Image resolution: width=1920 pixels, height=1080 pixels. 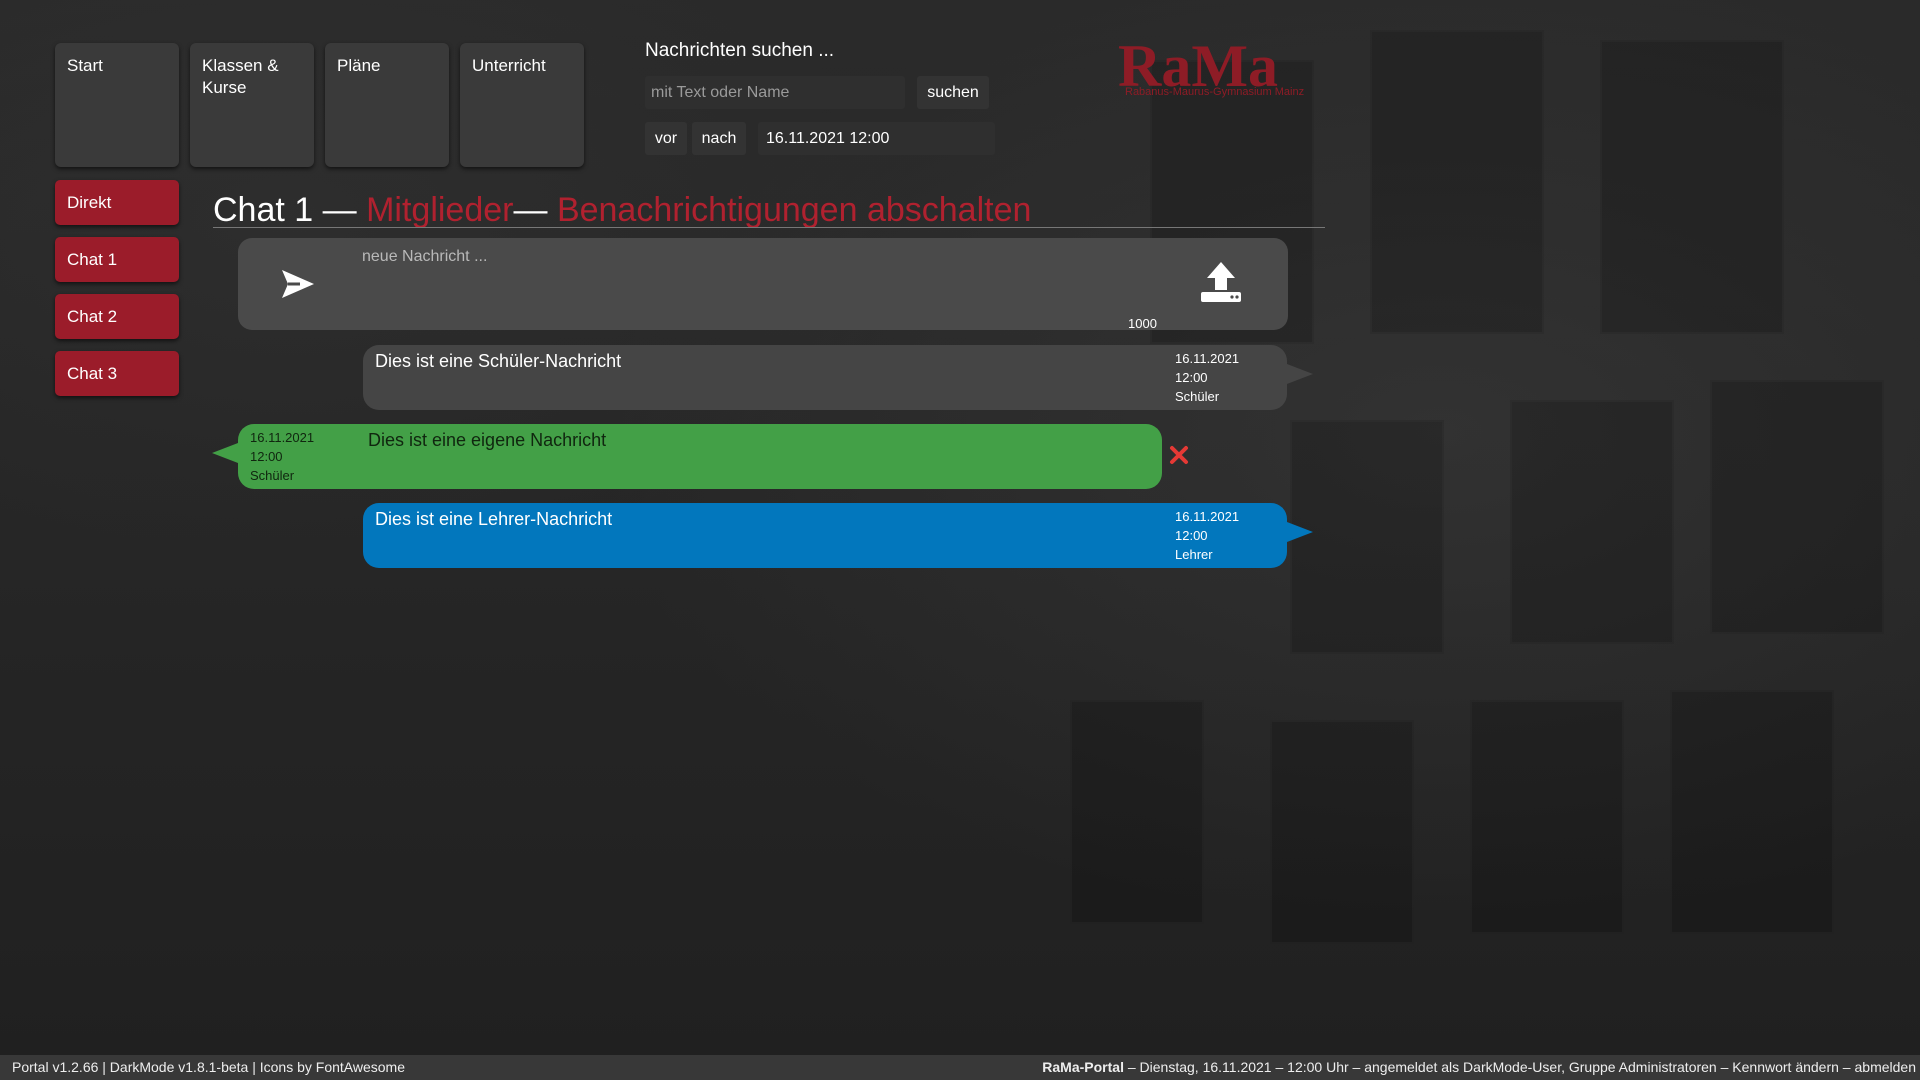 What do you see at coordinates (1142, 323) in the screenshot?
I see `char-counter: 1000` at bounding box center [1142, 323].